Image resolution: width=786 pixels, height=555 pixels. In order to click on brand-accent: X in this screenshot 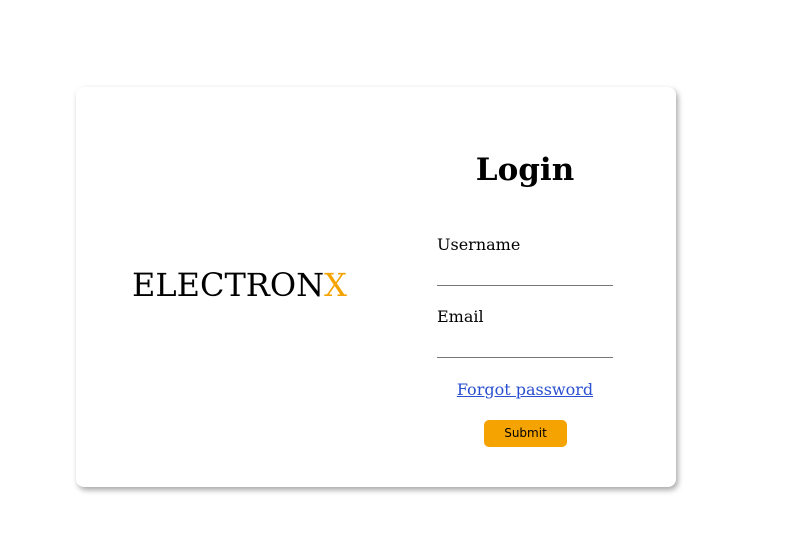, I will do `click(335, 285)`.